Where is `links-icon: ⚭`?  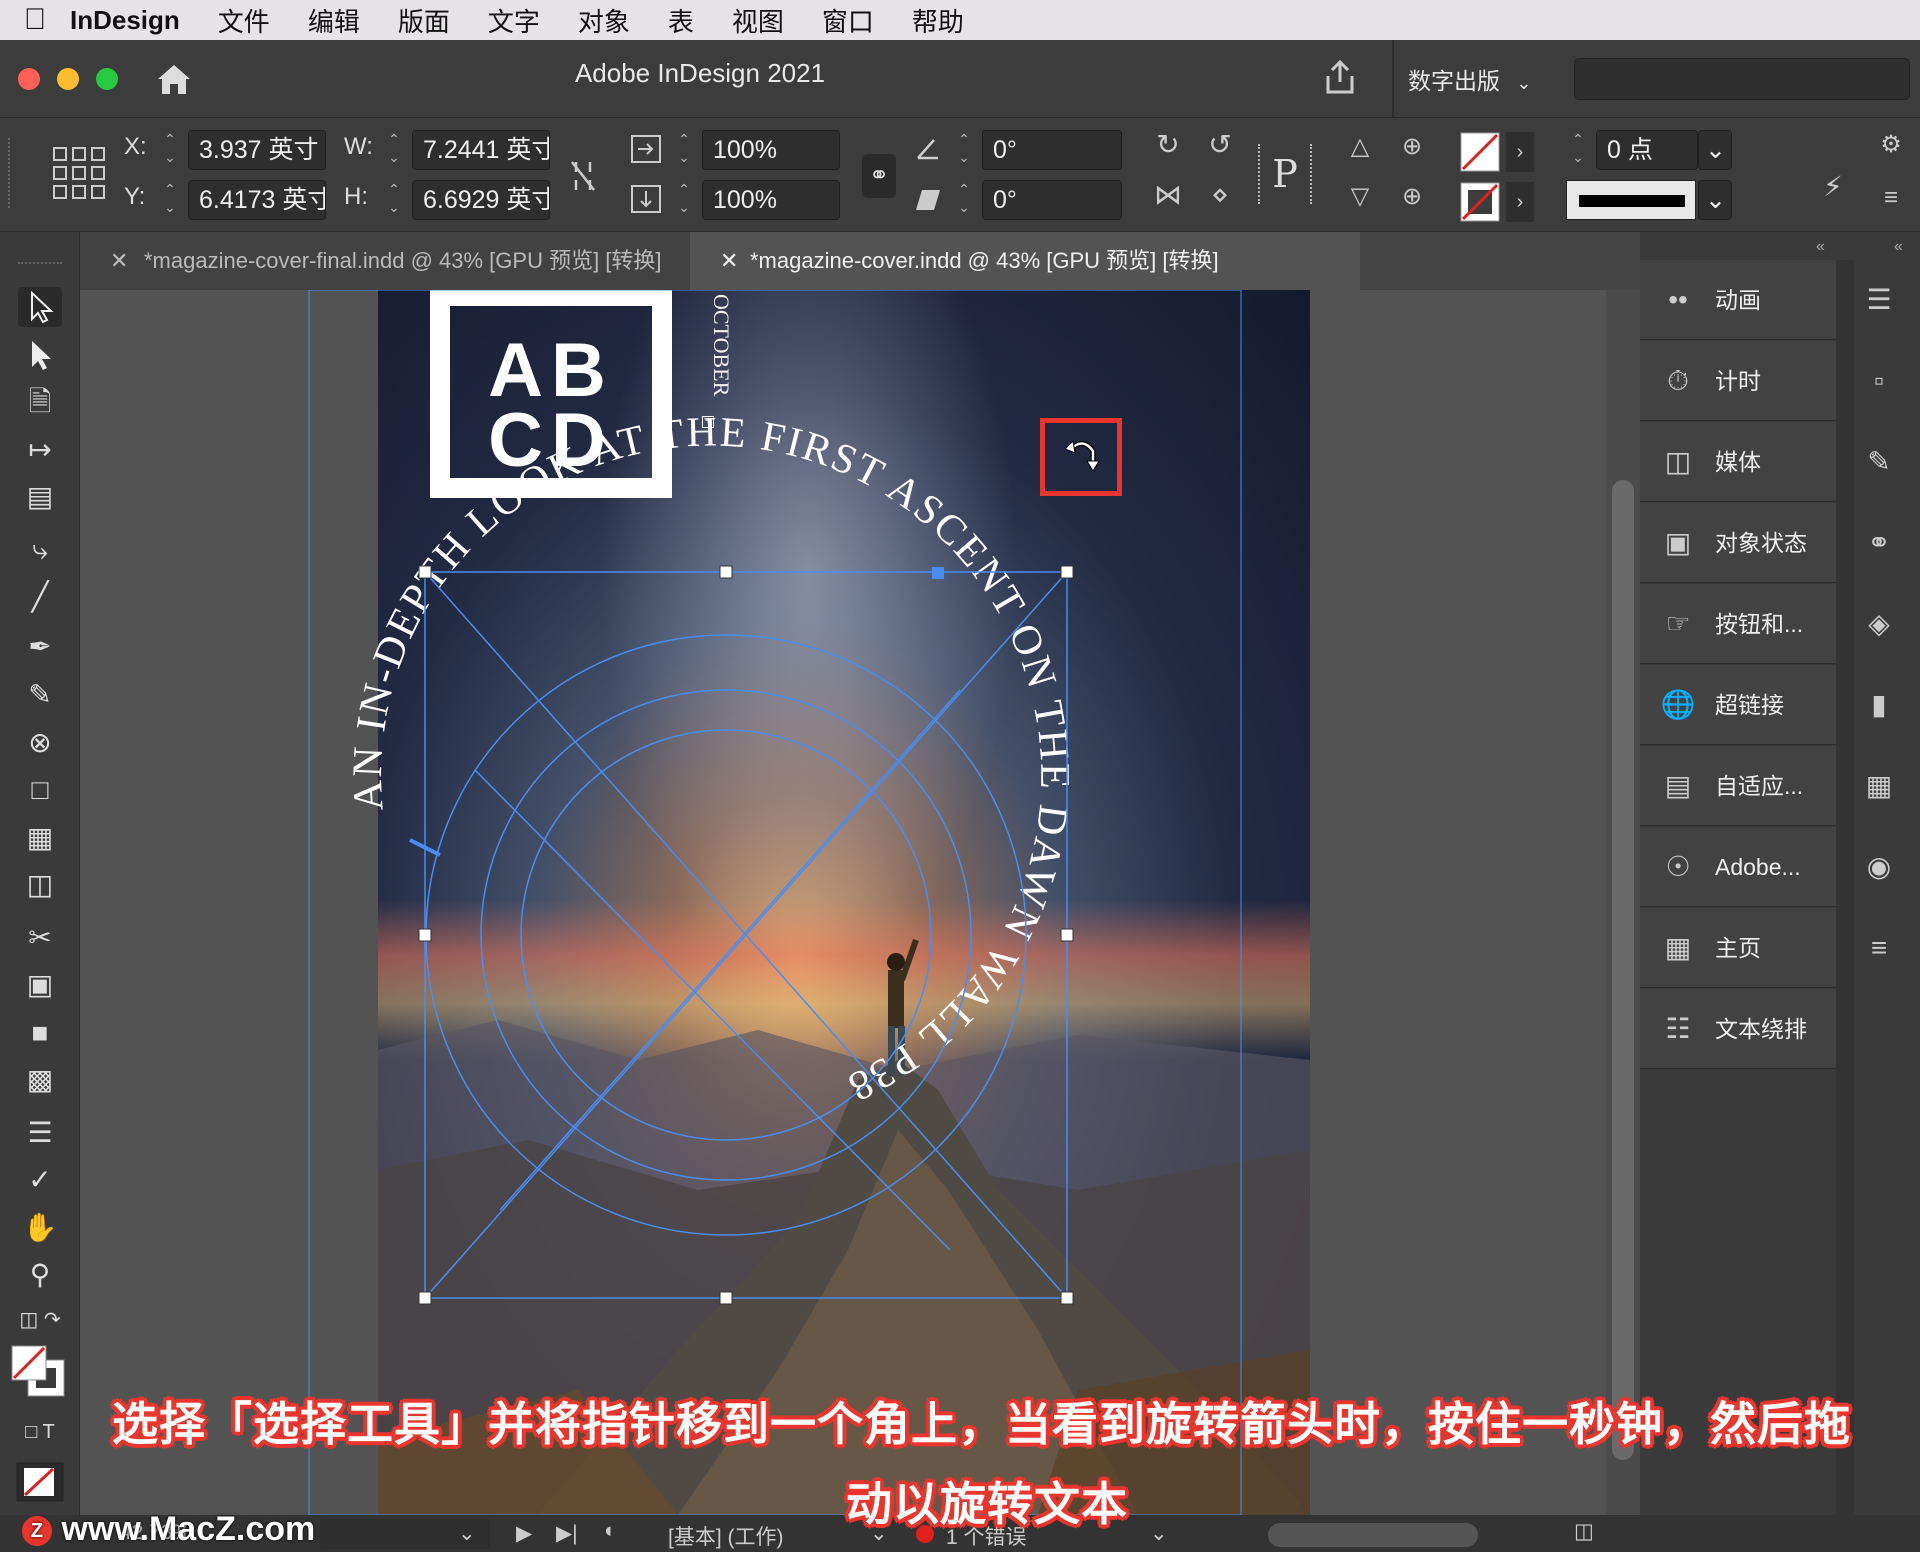
links-icon: ⚭ is located at coordinates (1879, 543).